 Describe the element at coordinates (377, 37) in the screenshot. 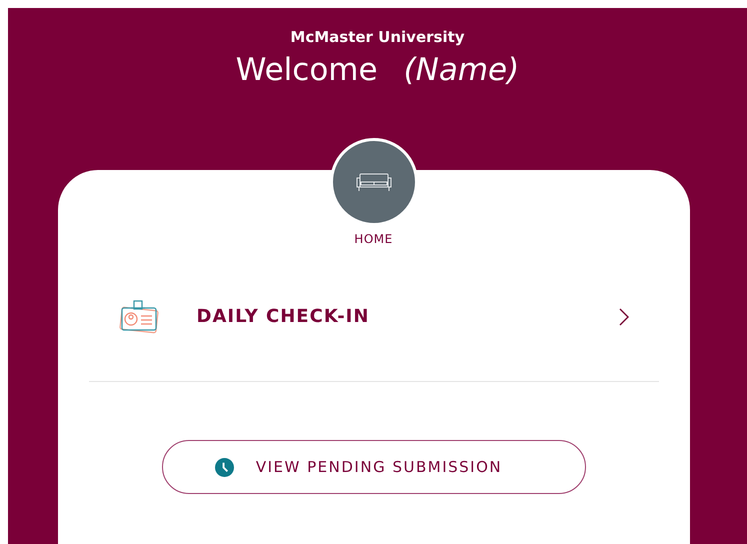

I see `organization-name: McMaster University` at that location.